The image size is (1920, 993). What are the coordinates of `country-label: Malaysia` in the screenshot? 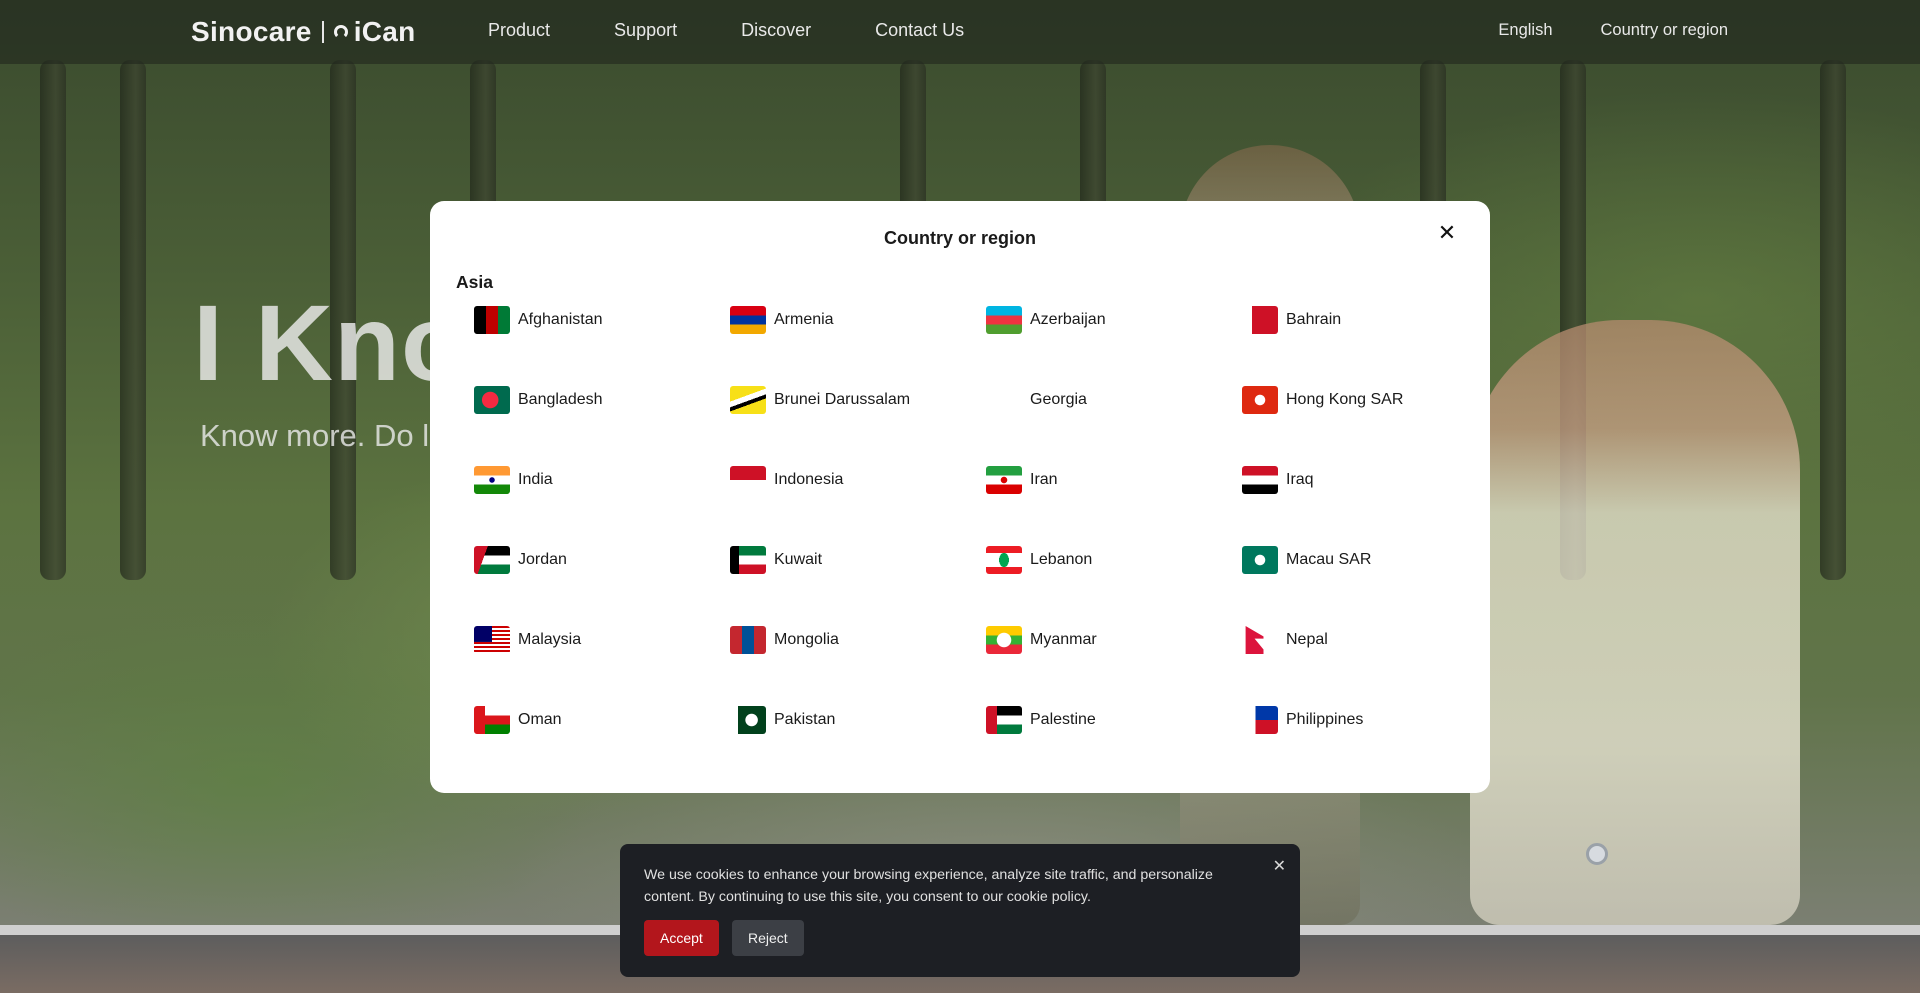 It's located at (550, 639).